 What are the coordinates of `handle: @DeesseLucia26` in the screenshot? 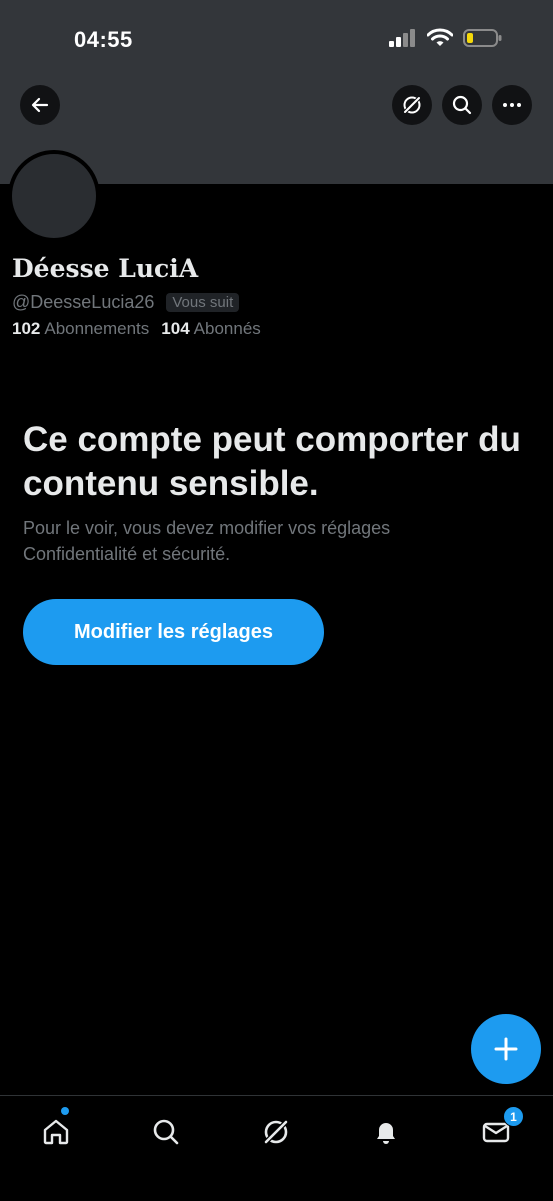 It's located at (83, 302).